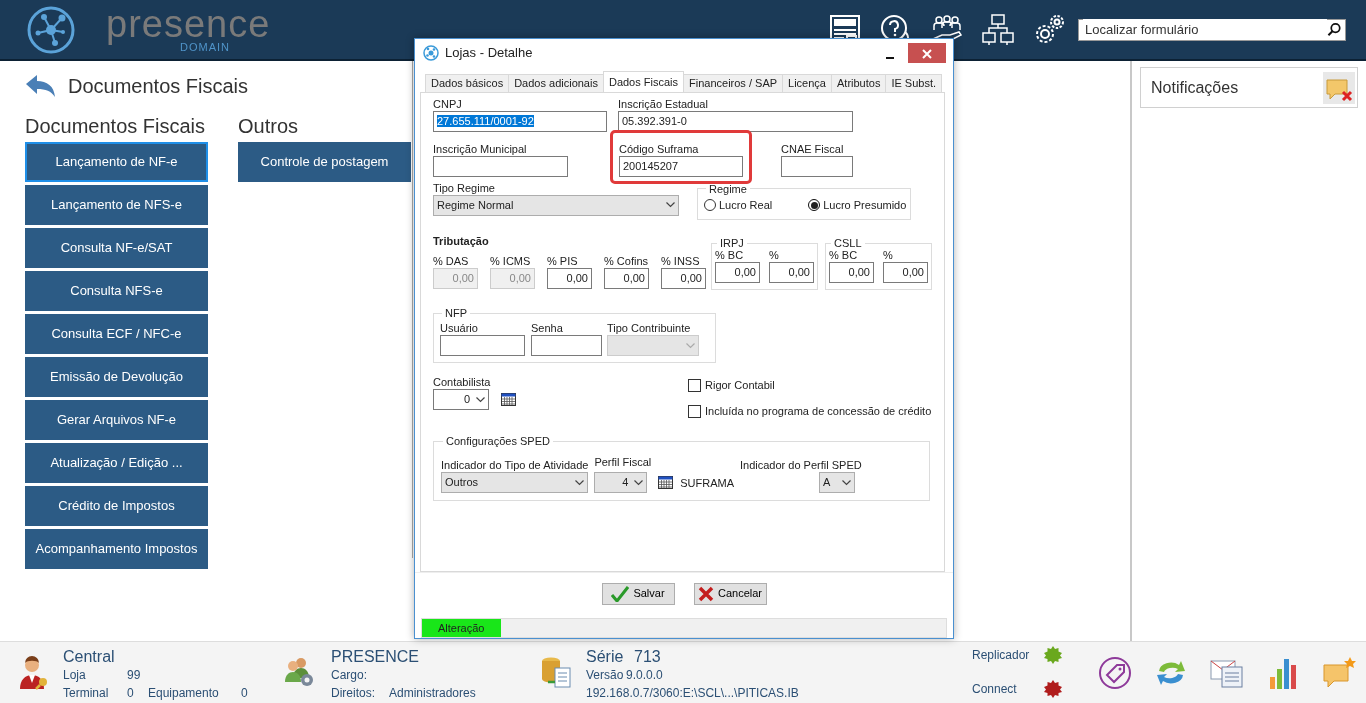 Image resolution: width=1366 pixels, height=703 pixels. I want to click on menu-button: Acompanhamento Impostos, so click(116, 549).